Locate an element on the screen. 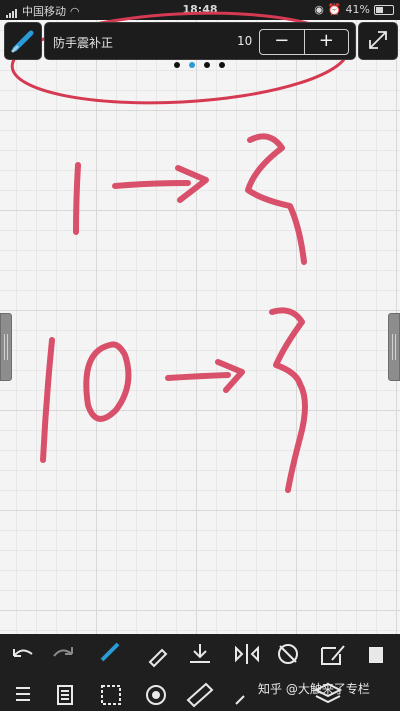 This screenshot has height=711, width=400. brush-icon is located at coordinates (22, 41).